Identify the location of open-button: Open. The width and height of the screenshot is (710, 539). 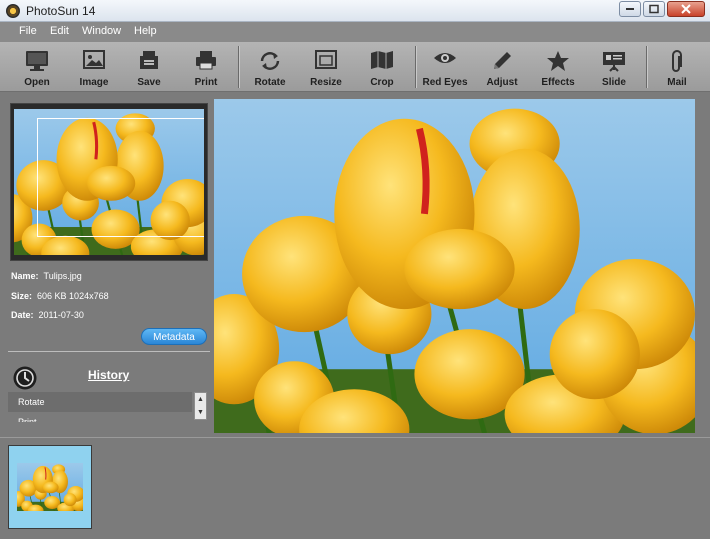
(37, 67).